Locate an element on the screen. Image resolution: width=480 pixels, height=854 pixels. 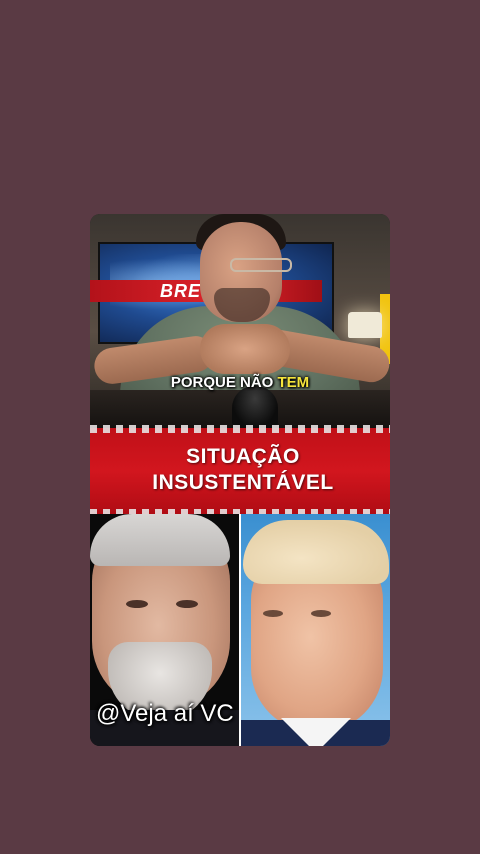
host-glasses is located at coordinates (261, 265).